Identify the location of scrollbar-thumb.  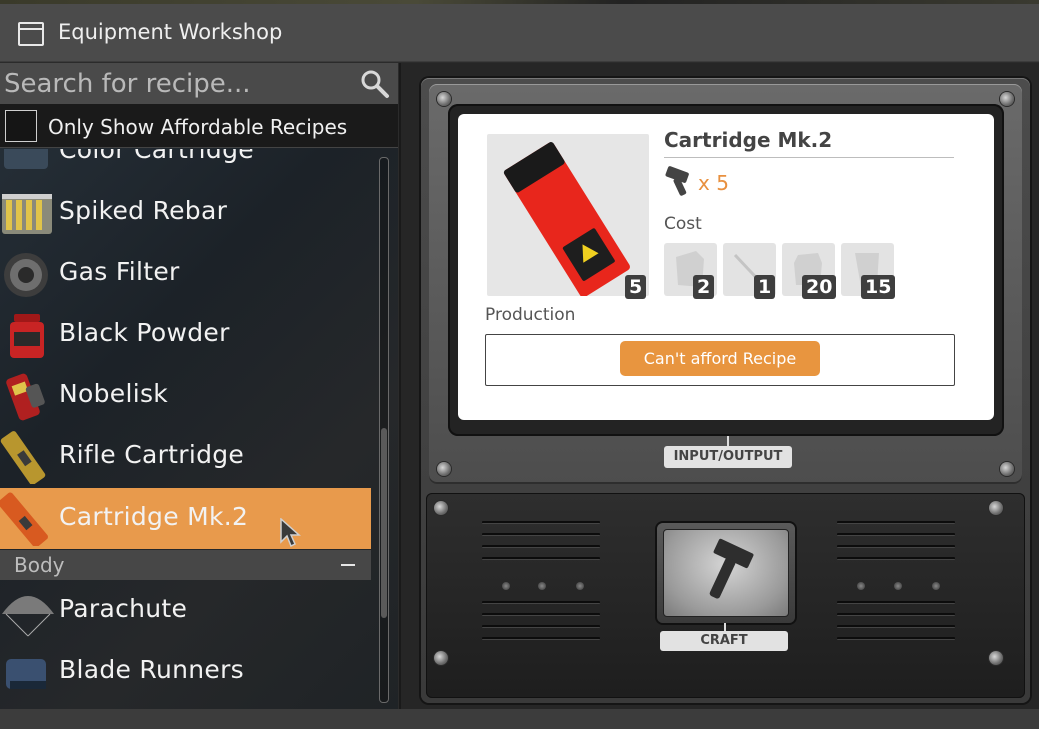
(384, 523).